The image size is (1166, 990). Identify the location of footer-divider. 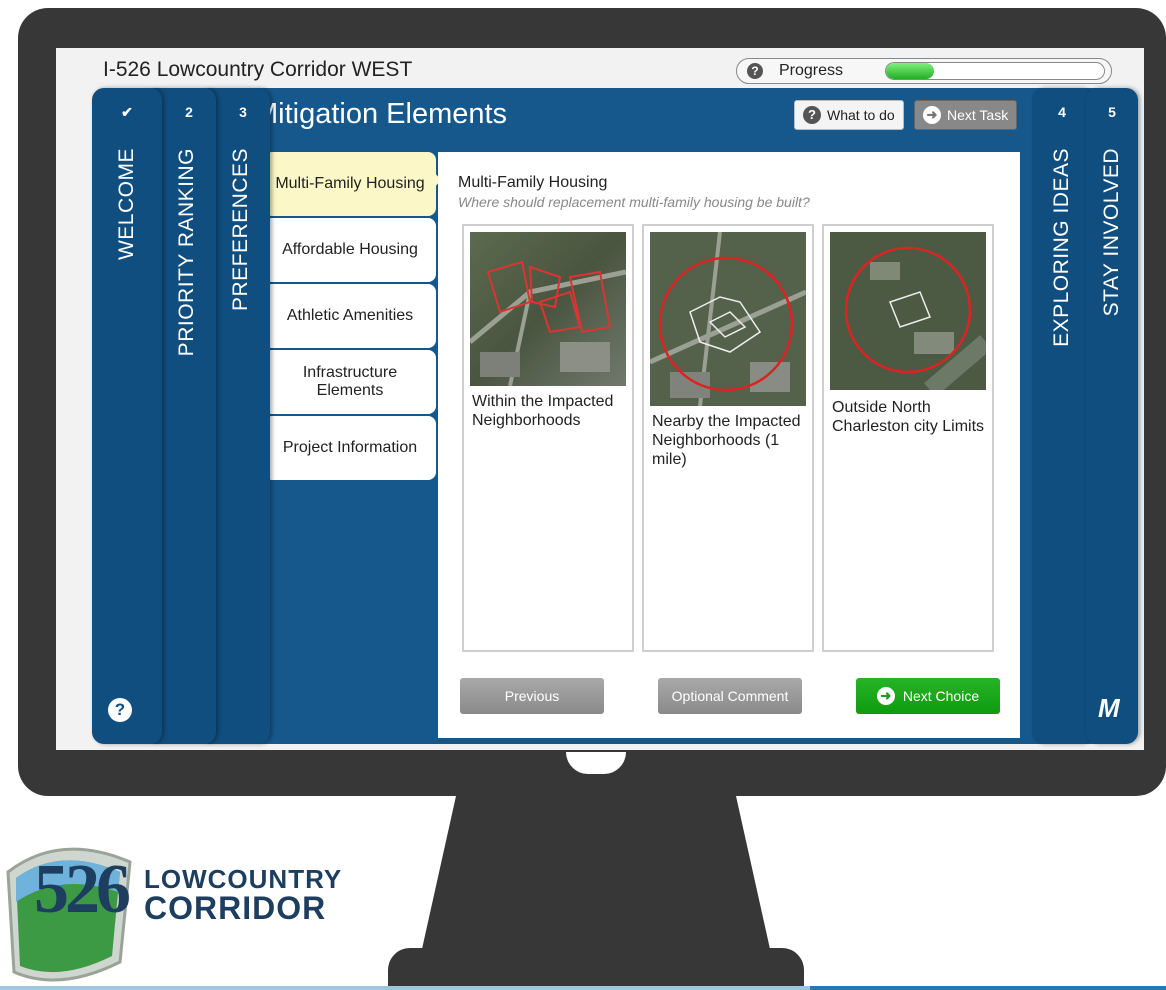
(405, 988).